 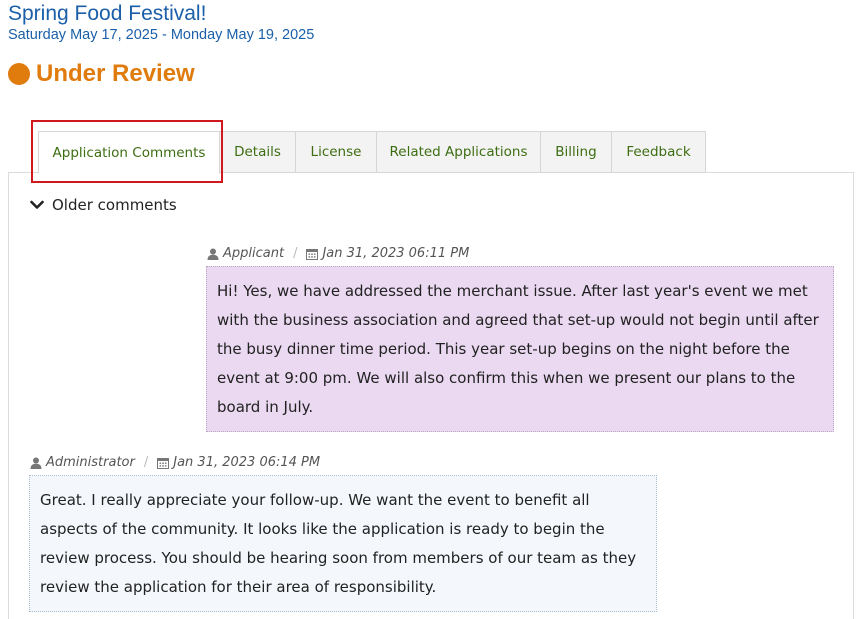 I want to click on status-dot-icon, so click(x=19, y=74).